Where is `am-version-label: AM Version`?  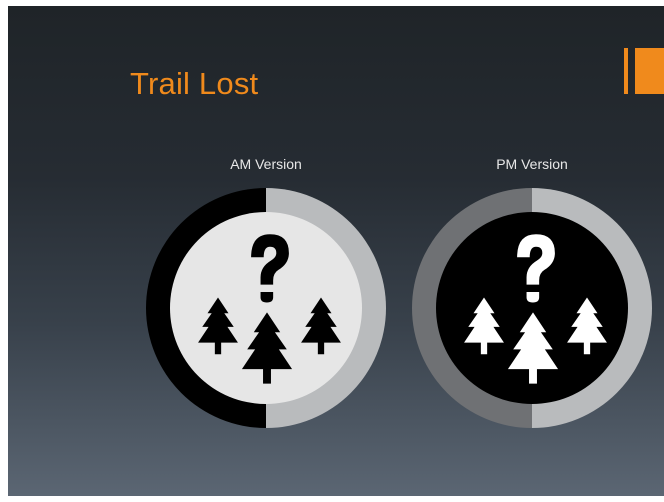 am-version-label: AM Version is located at coordinates (266, 164).